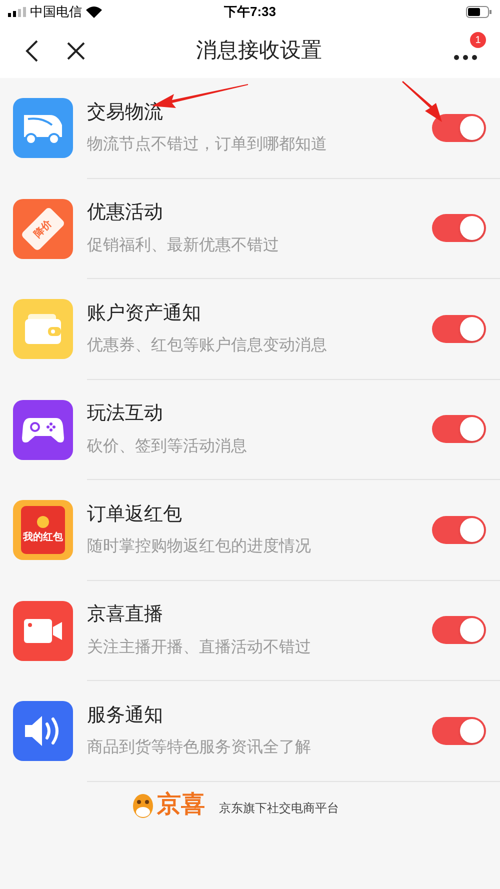 Image resolution: width=500 pixels, height=889 pixels. What do you see at coordinates (125, 615) in the screenshot?
I see `setting-title: 京喜直播` at bounding box center [125, 615].